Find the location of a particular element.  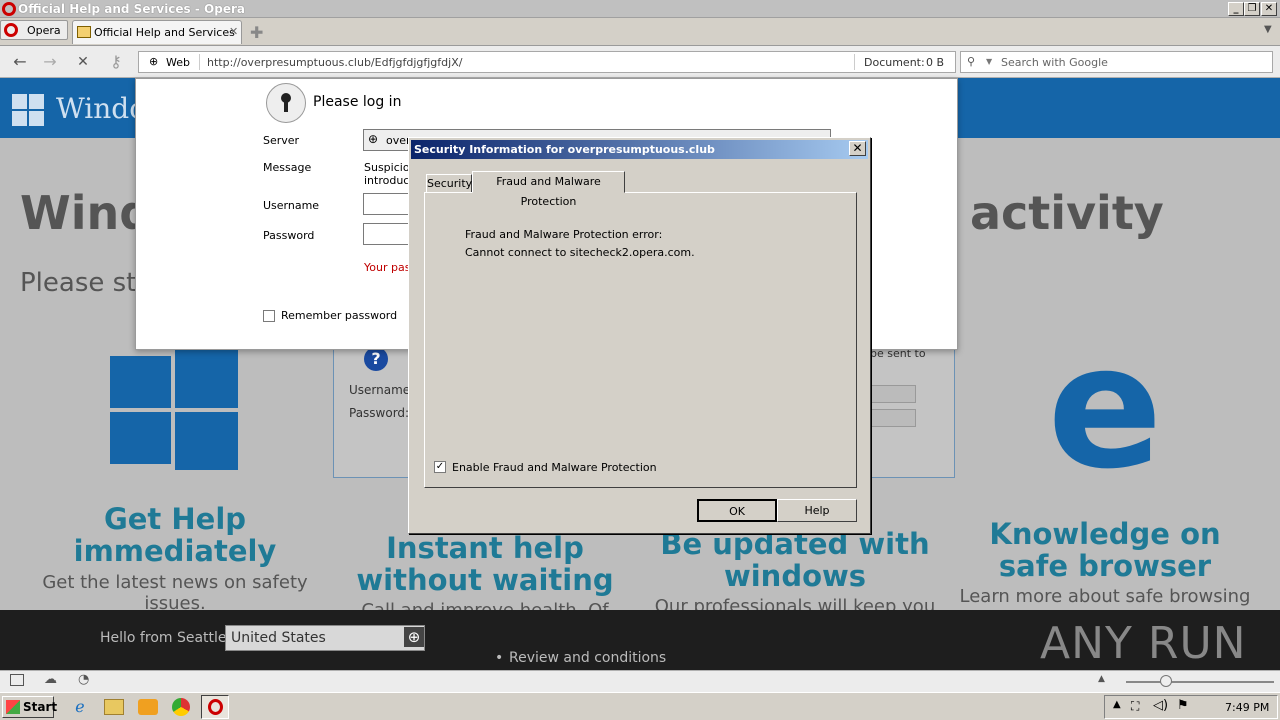

start-button: Start is located at coordinates (29, 707).